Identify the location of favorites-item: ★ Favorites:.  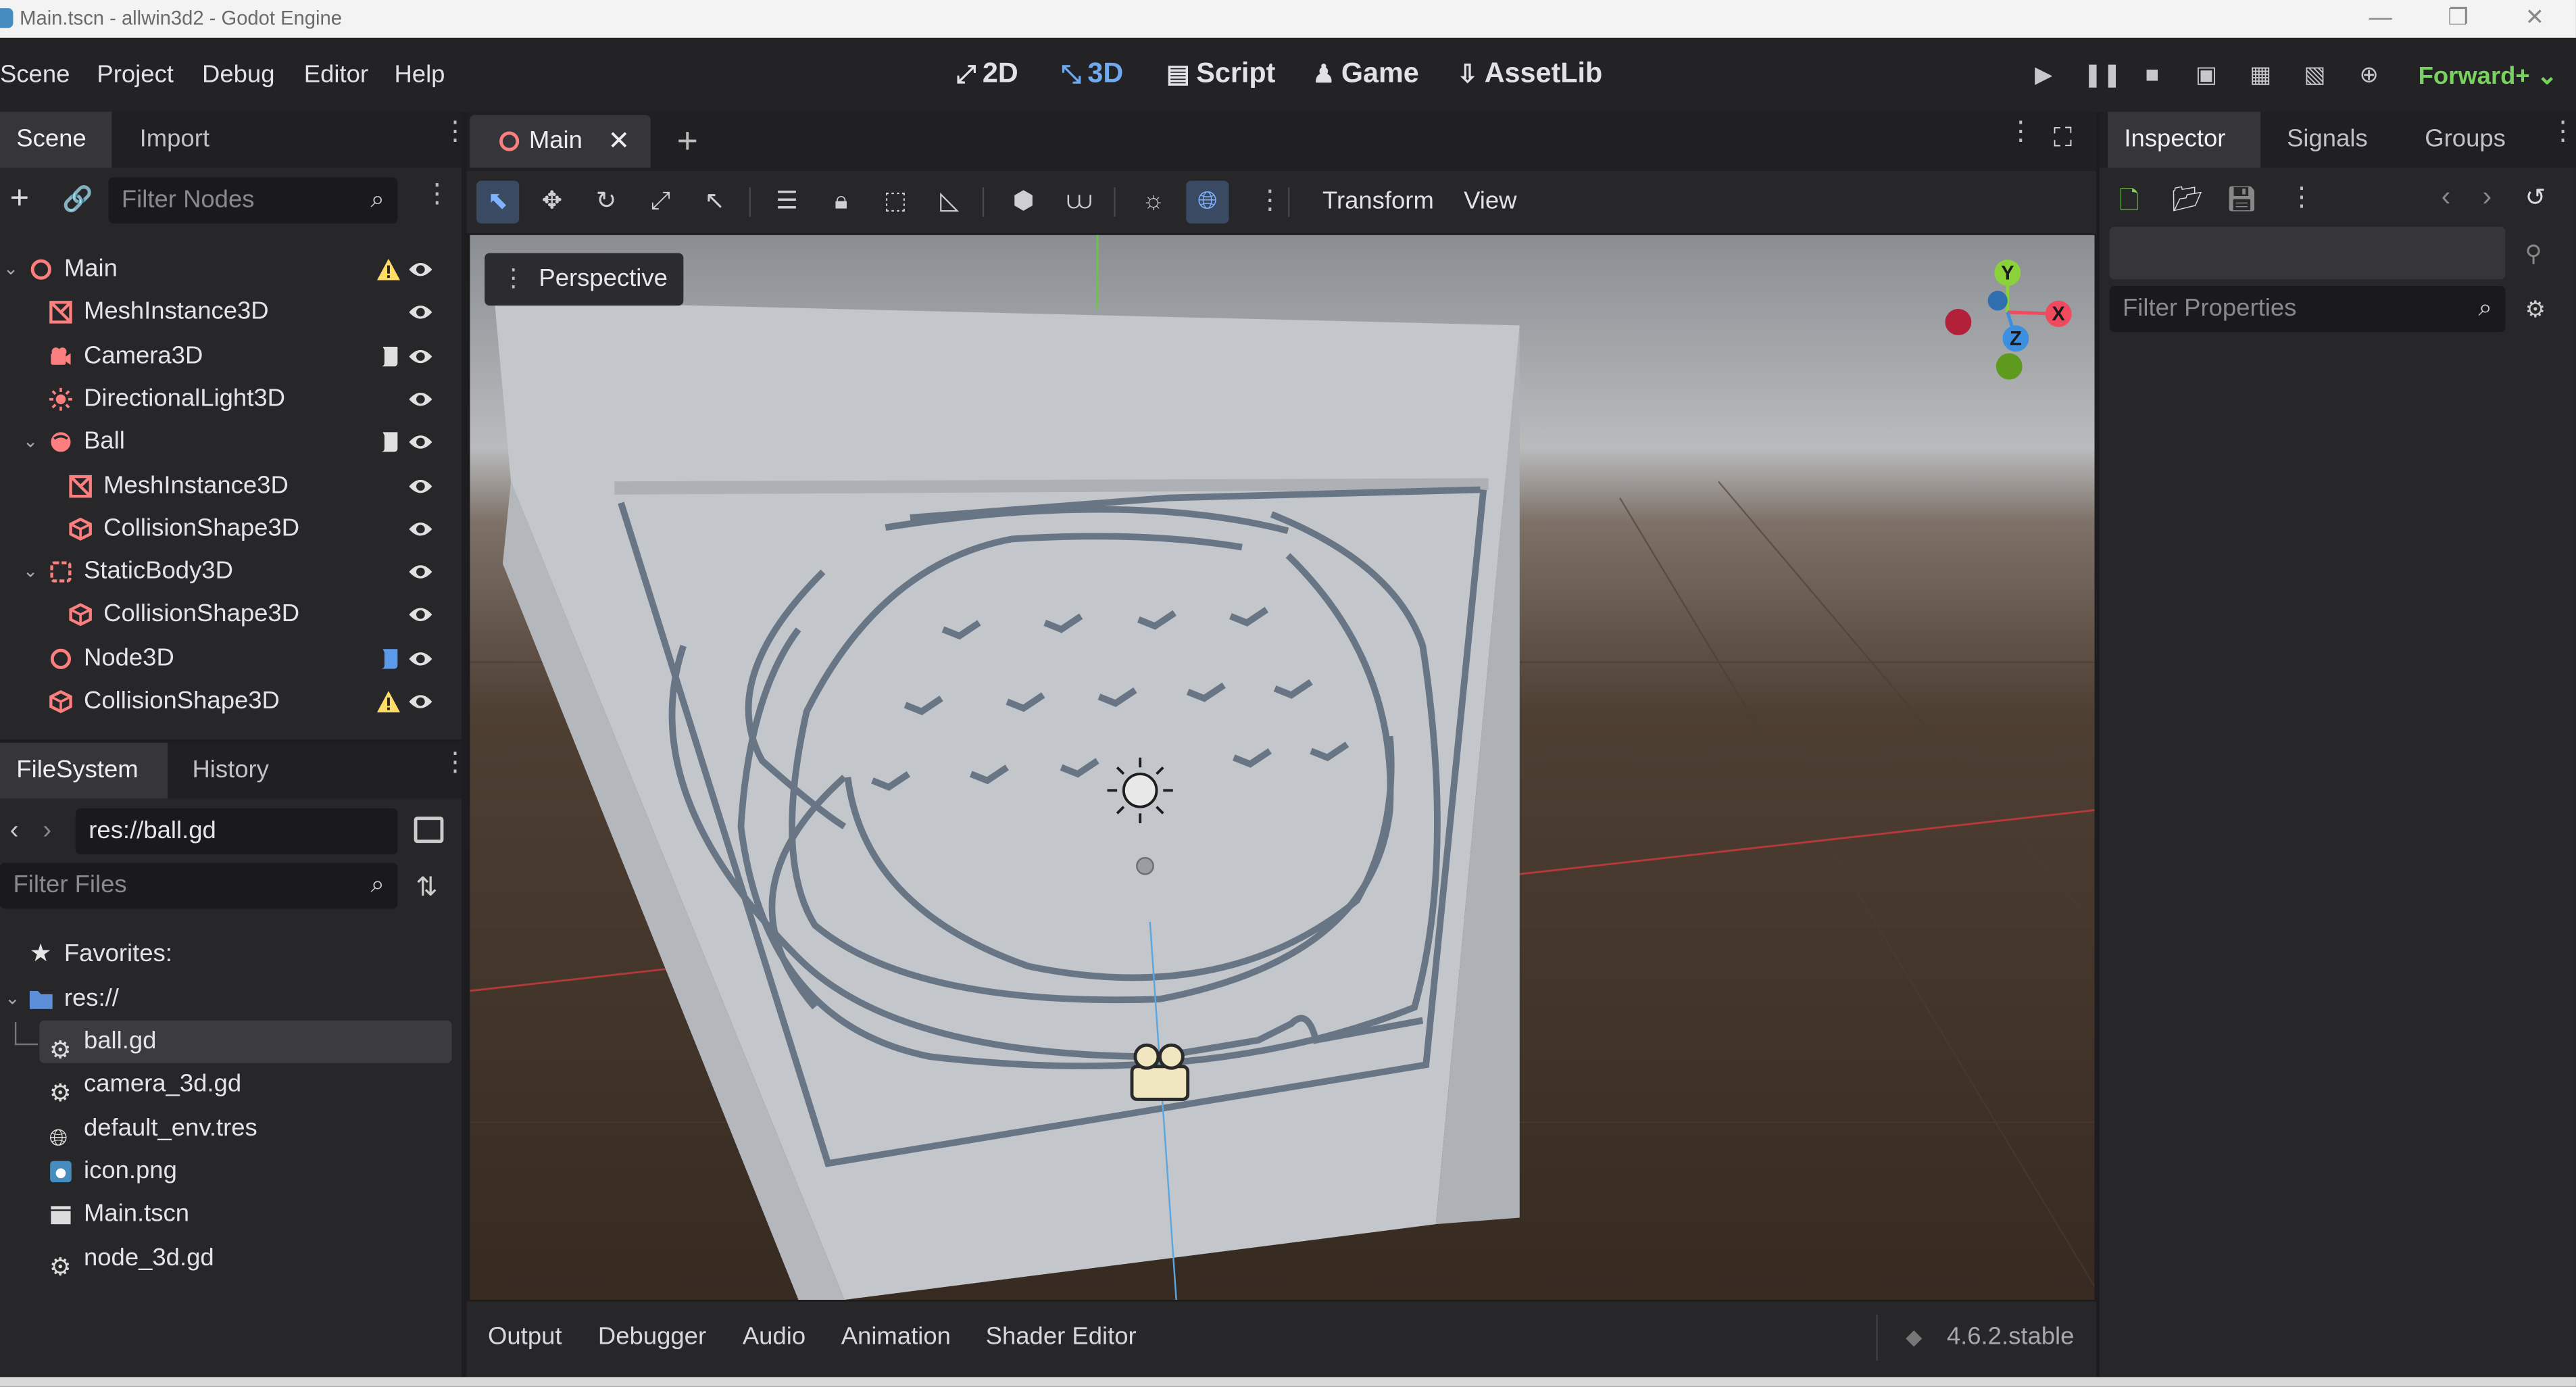
(227, 954).